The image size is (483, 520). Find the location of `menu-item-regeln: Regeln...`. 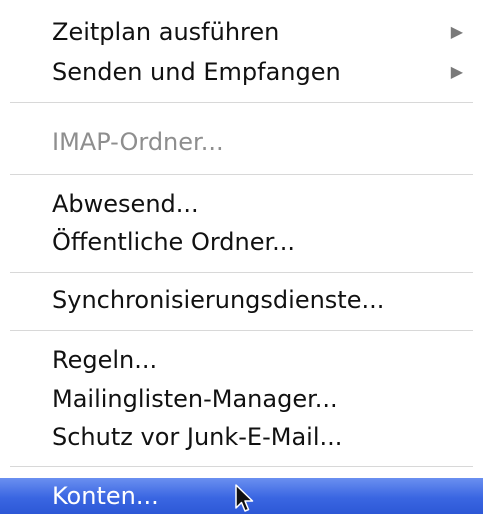

menu-item-regeln: Regeln... is located at coordinates (241, 360).